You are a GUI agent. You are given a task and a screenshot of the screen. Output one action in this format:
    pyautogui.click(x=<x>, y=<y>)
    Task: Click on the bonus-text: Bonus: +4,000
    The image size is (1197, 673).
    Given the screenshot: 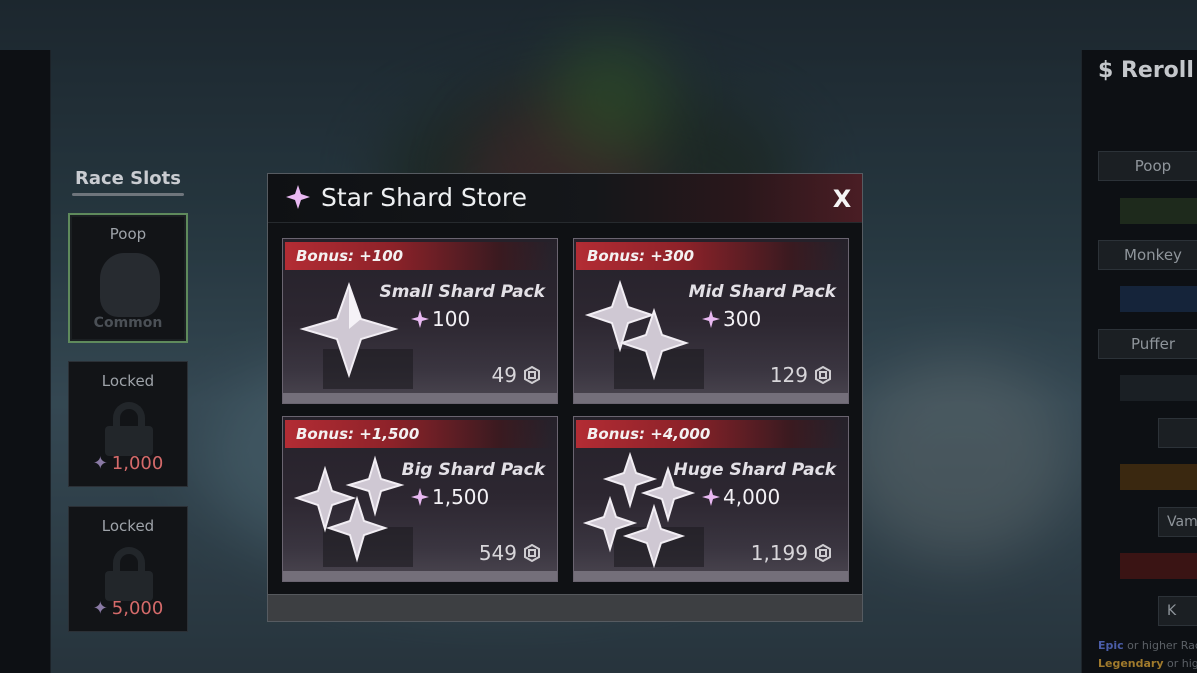 What is the action you would take?
    pyautogui.click(x=649, y=434)
    